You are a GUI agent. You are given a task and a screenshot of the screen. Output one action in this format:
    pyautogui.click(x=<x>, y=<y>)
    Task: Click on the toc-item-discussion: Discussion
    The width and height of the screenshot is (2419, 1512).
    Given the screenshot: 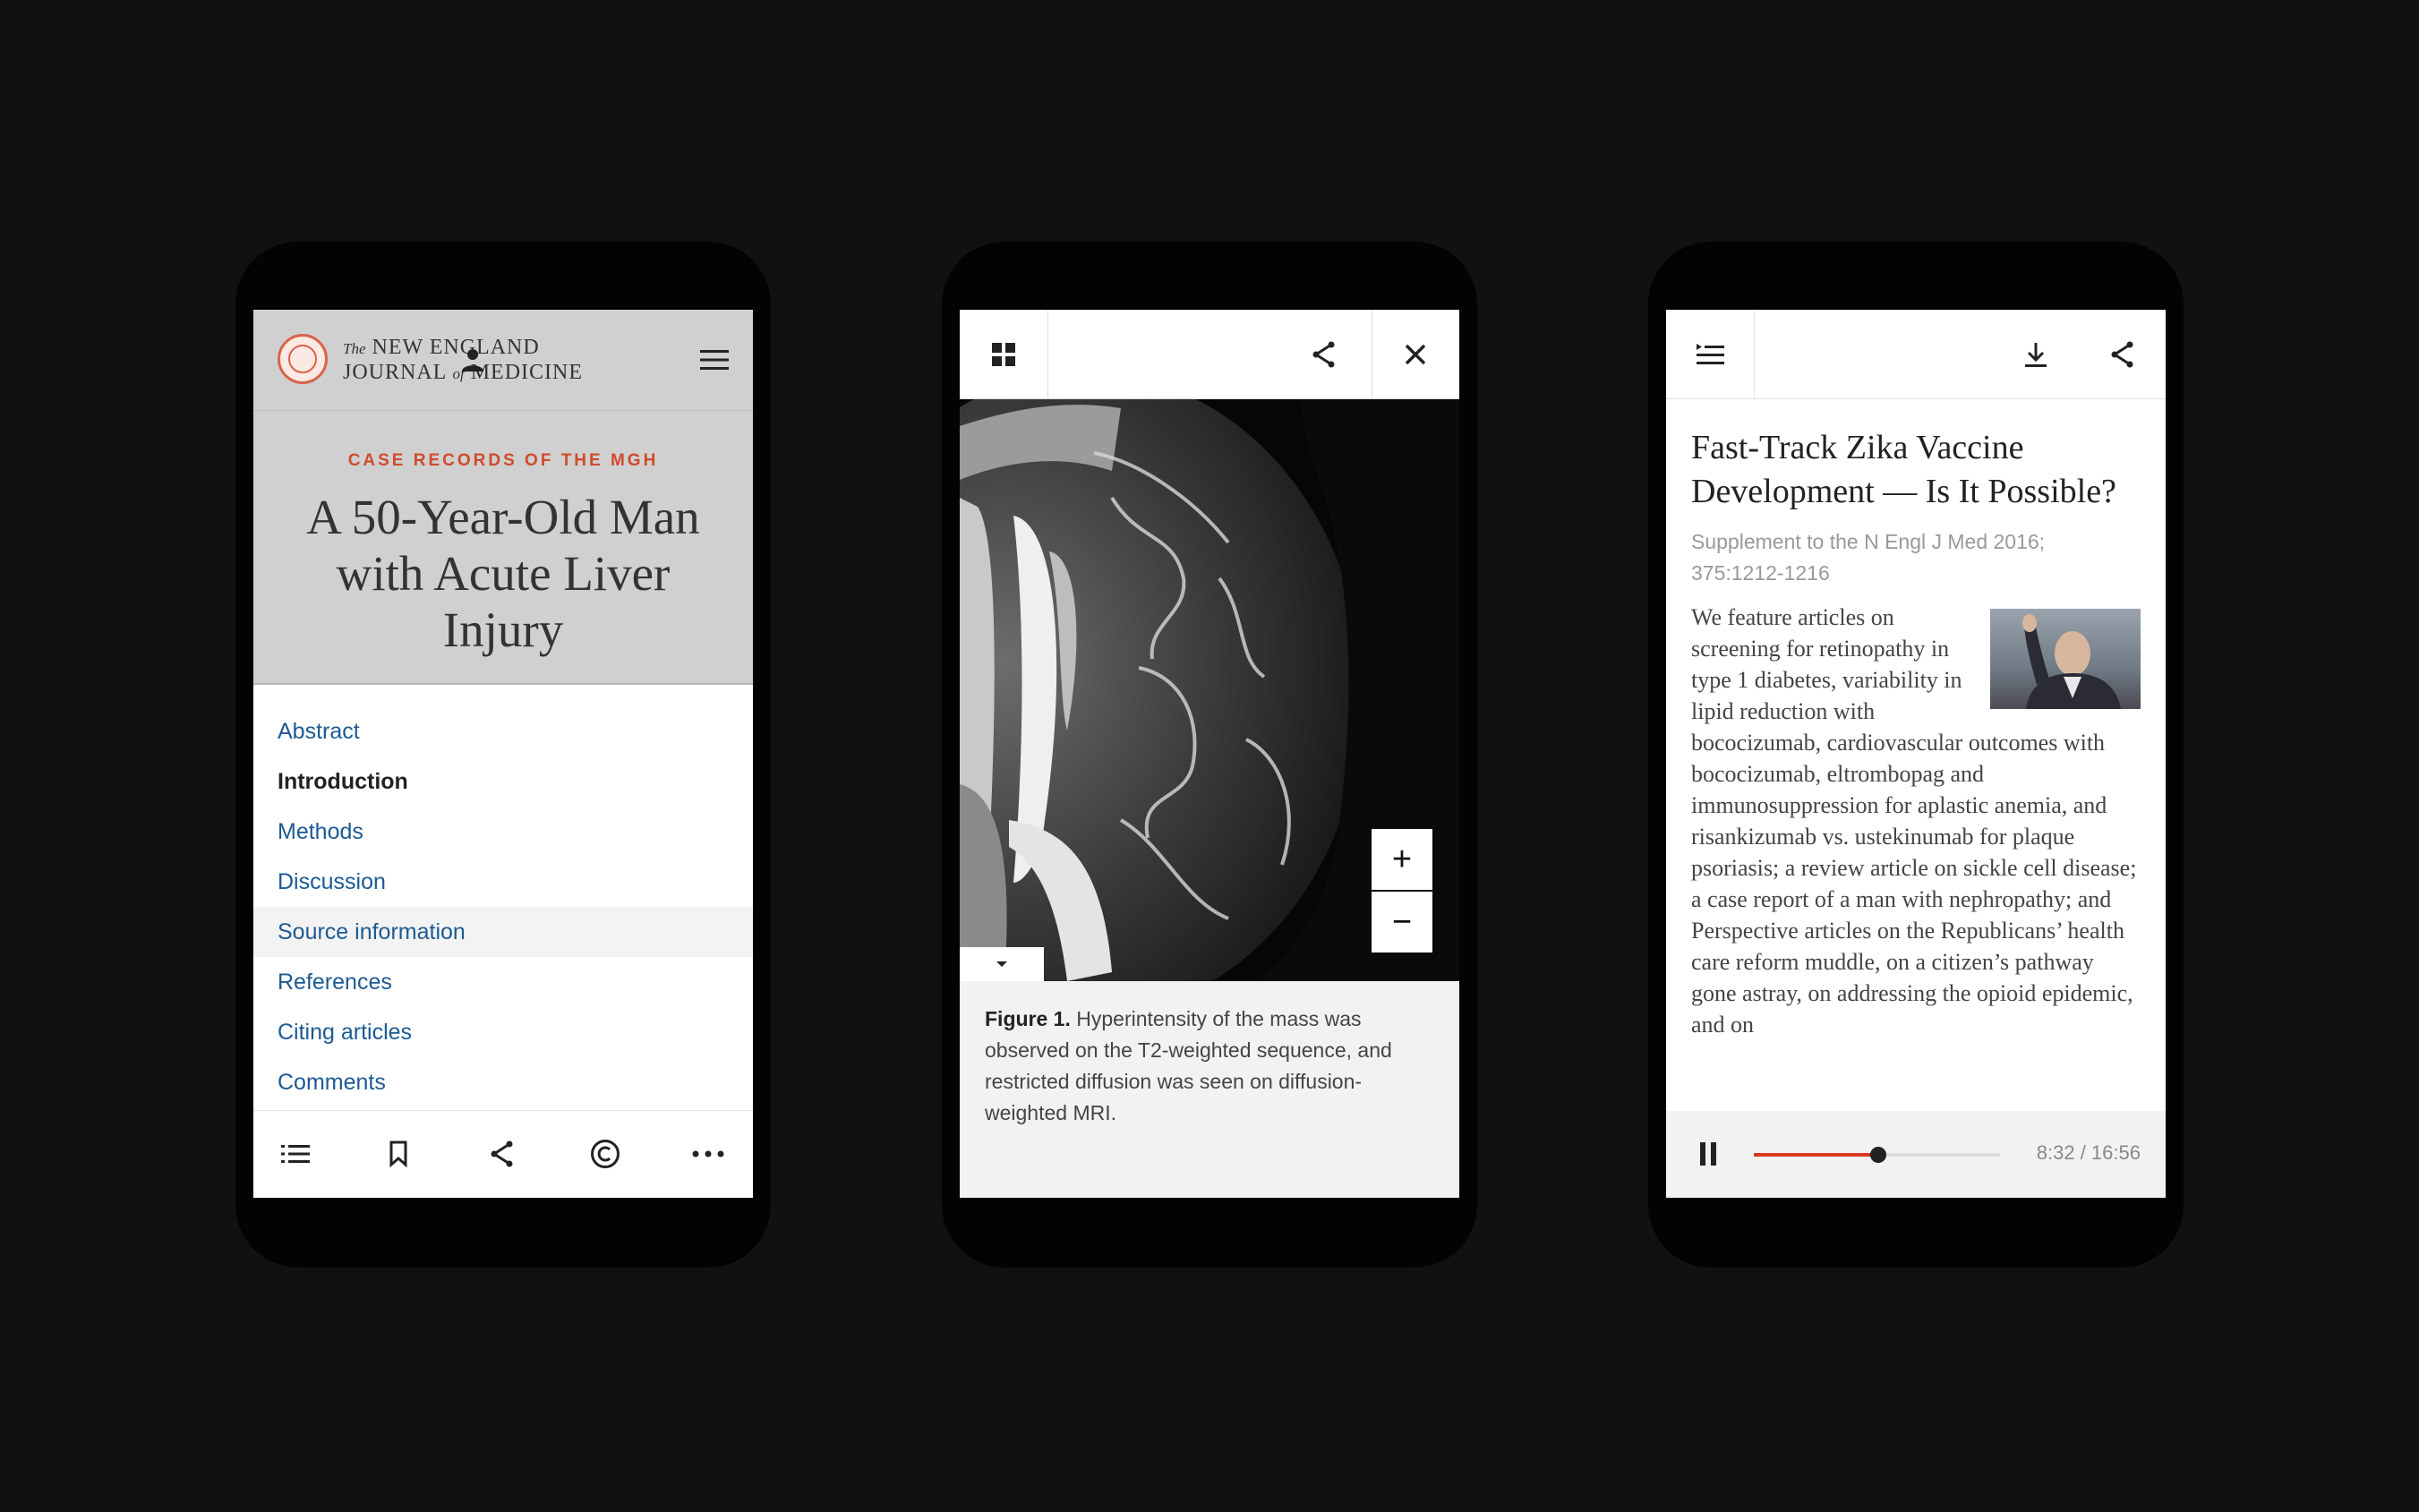 What is the action you would take?
    pyautogui.click(x=503, y=882)
    